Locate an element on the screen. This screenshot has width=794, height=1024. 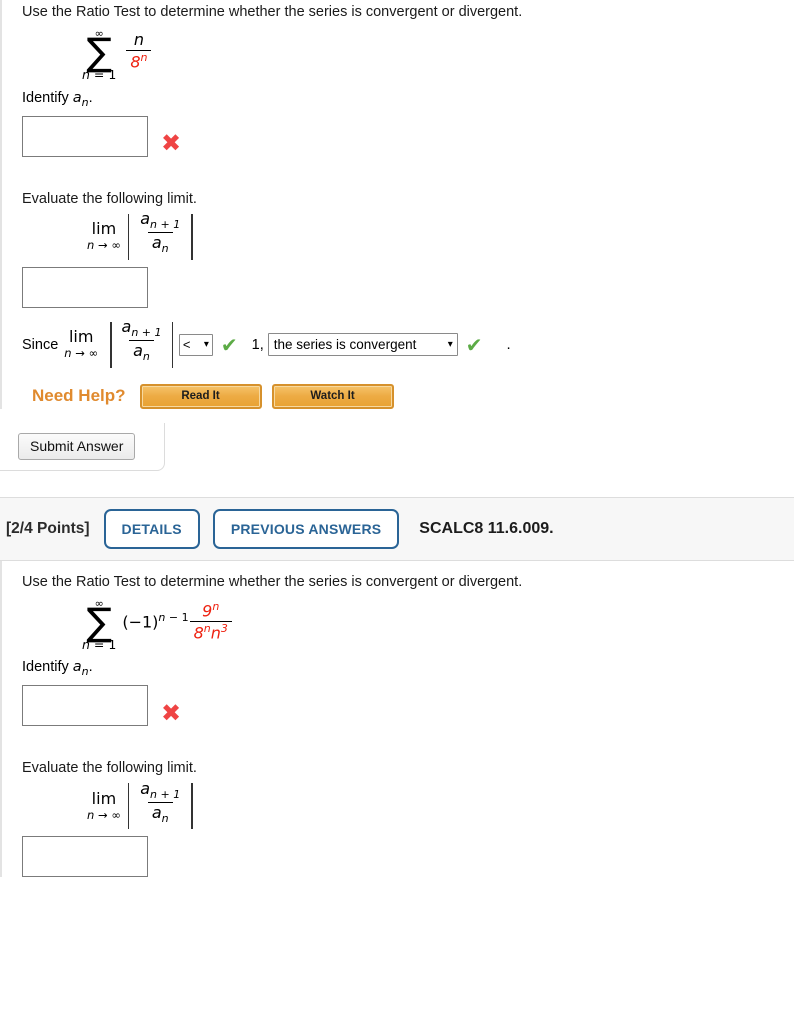
incorrect-x-icon-2: ✖ is located at coordinates (171, 712).